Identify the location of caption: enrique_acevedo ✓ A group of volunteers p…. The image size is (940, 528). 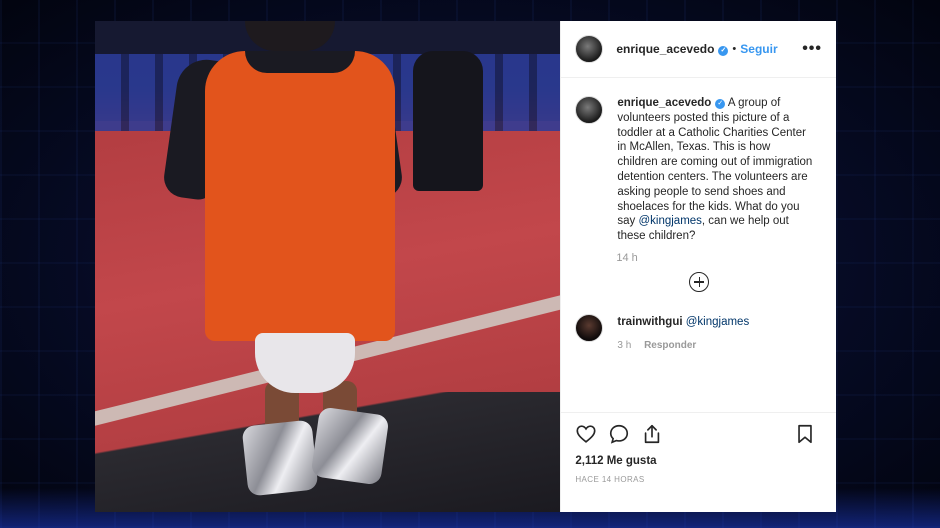
(698, 170).